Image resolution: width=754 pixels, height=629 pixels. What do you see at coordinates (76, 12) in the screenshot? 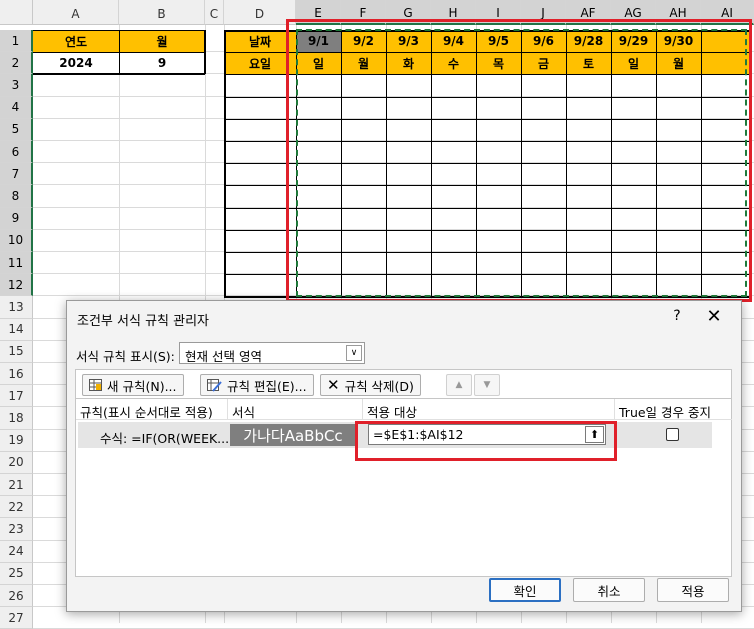
I see `column-header-a: A` at bounding box center [76, 12].